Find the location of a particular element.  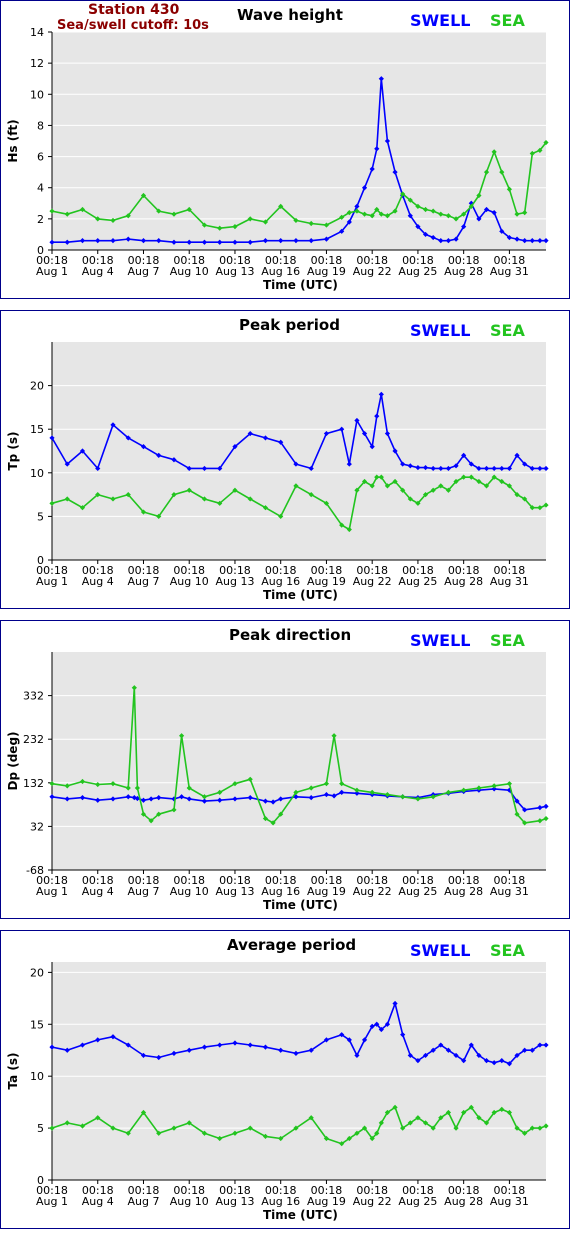

y-tick-label: 14 is located at coordinates (37, 32).